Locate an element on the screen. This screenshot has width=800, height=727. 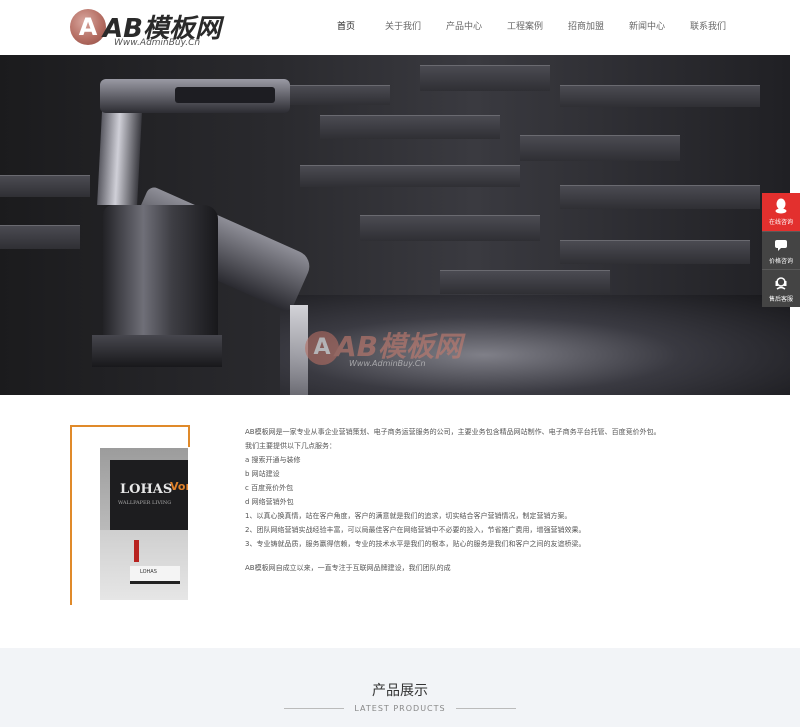
about-line: d 网络营销外包 is located at coordinates (269, 502).